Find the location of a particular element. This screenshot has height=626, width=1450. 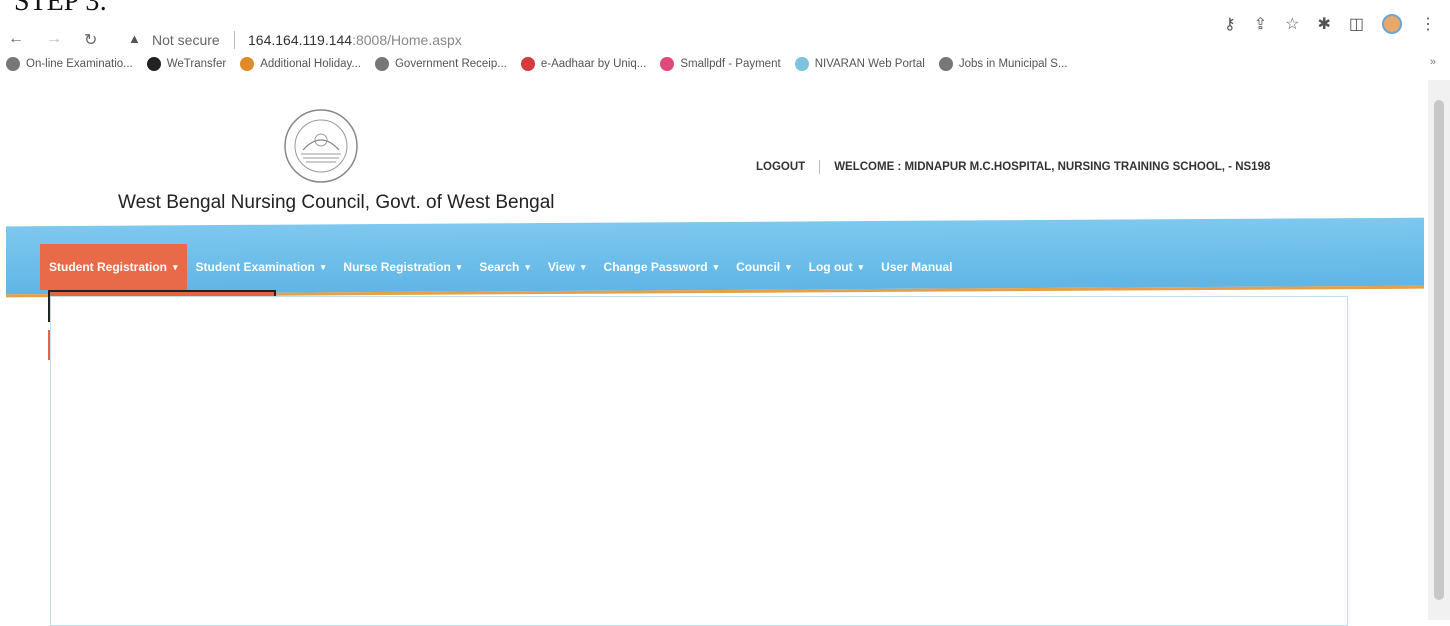

menu-item-view: View ▾ is located at coordinates (567, 267).